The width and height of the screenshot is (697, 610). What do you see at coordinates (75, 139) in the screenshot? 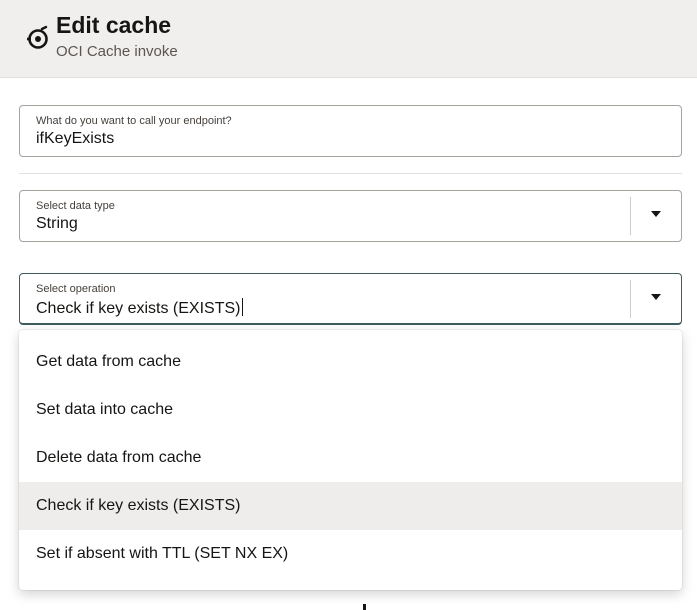
I see `endpoint-name-value: ifKeyExists` at bounding box center [75, 139].